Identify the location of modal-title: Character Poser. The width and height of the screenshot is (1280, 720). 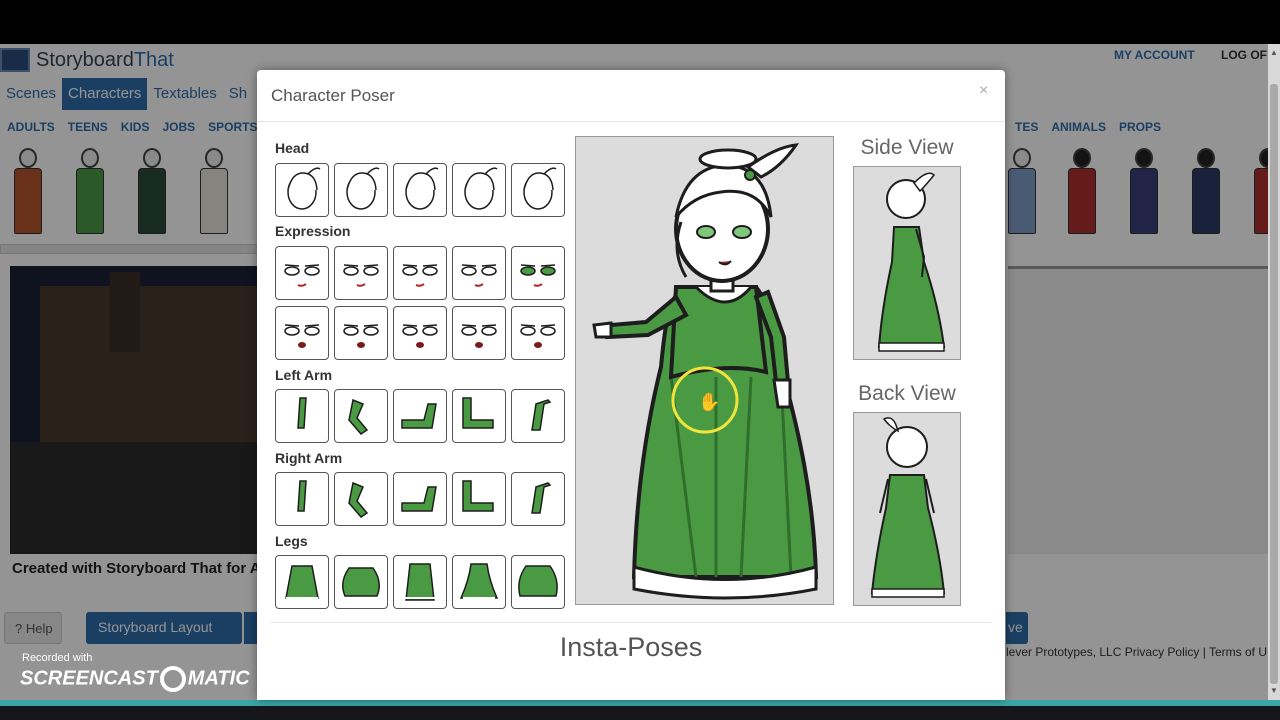
(333, 95).